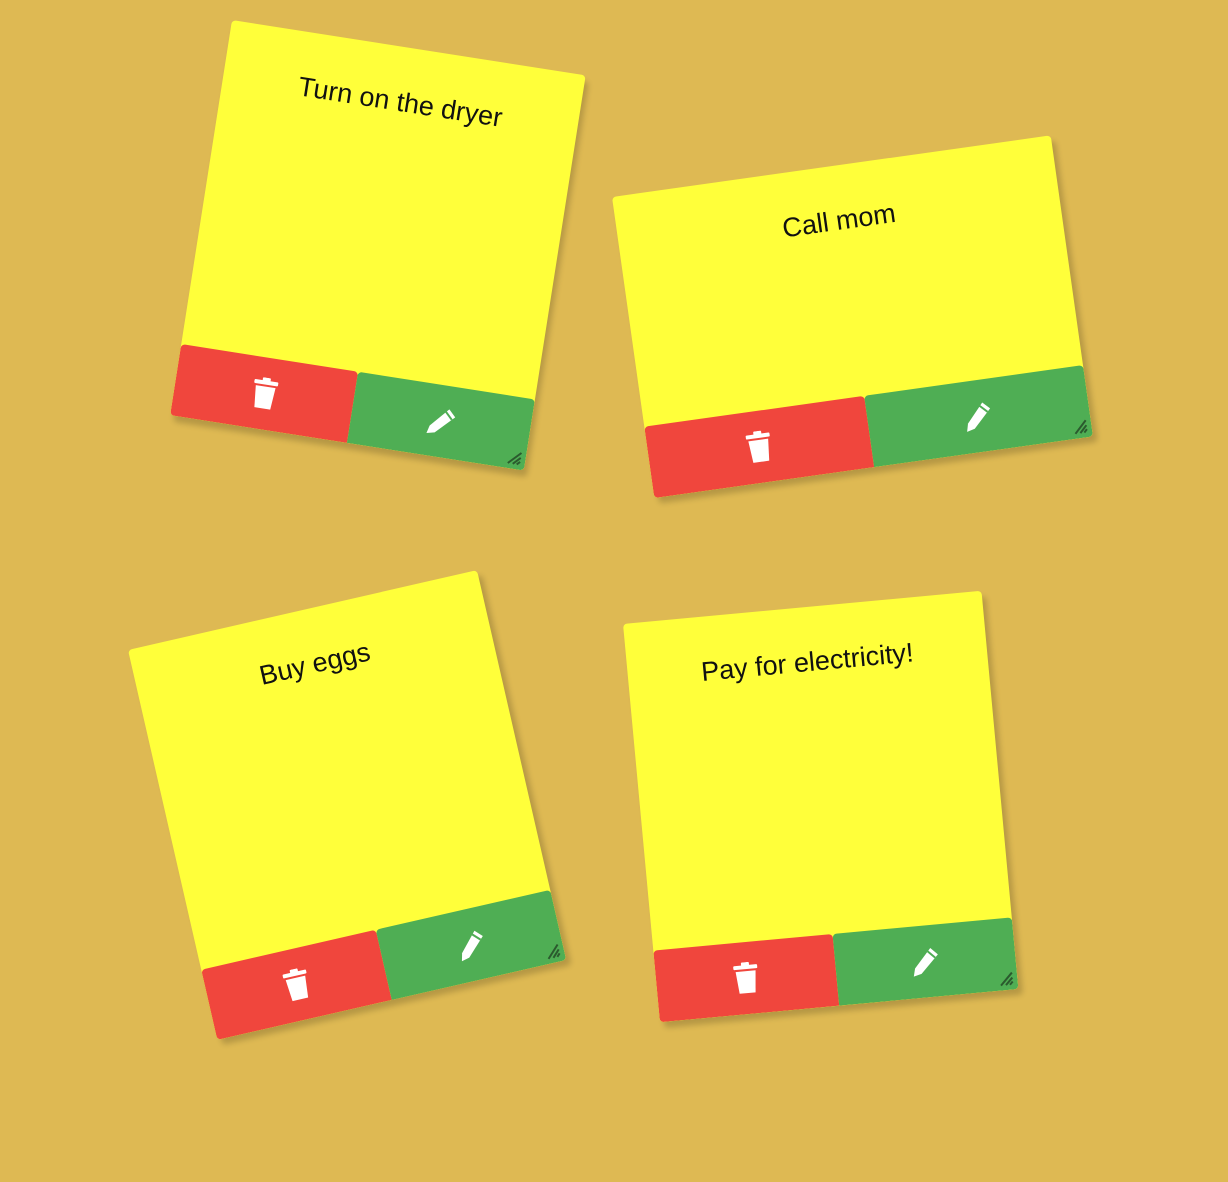 The height and width of the screenshot is (1182, 1228). I want to click on note-text: Pay for electricity!, so click(807, 662).